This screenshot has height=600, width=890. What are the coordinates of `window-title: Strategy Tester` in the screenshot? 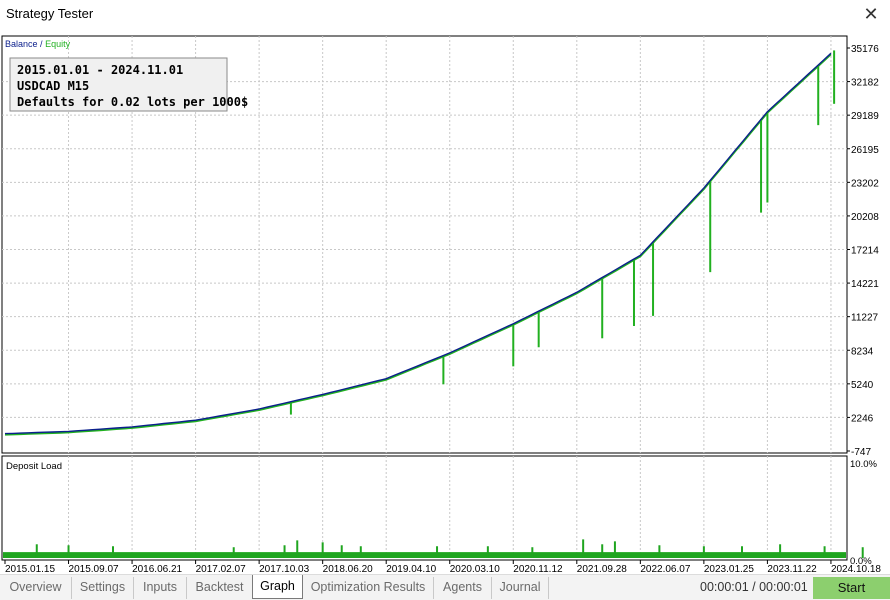 It's located at (50, 13).